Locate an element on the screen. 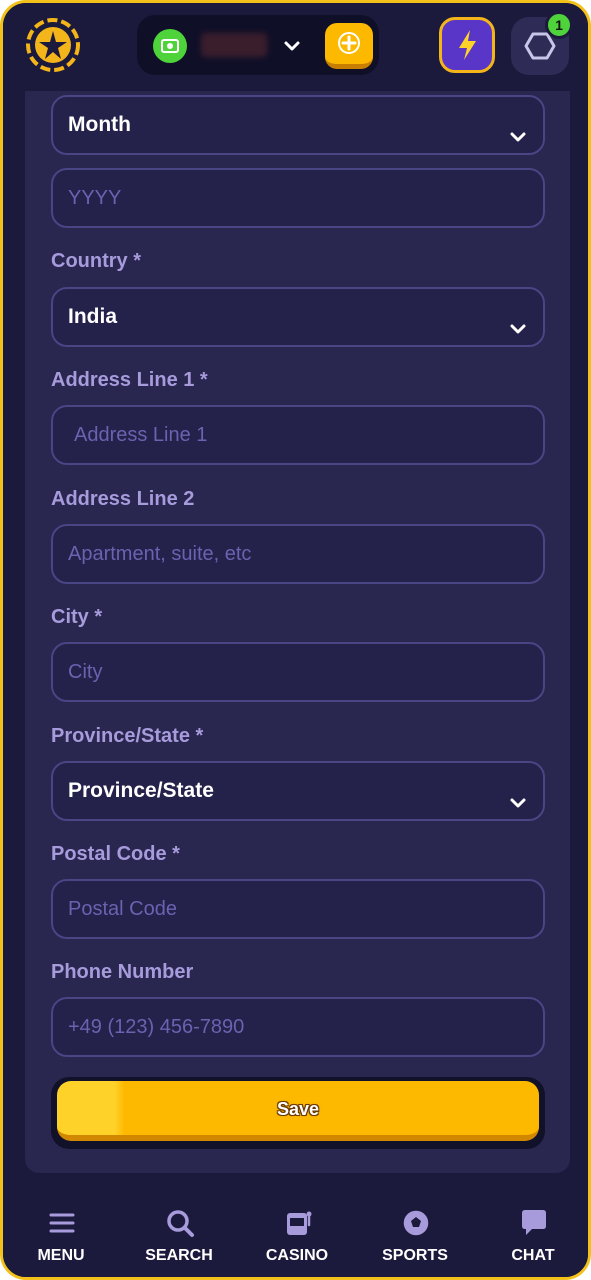 The height and width of the screenshot is (1280, 591). birth-year-placeholder: YYYY is located at coordinates (95, 198).